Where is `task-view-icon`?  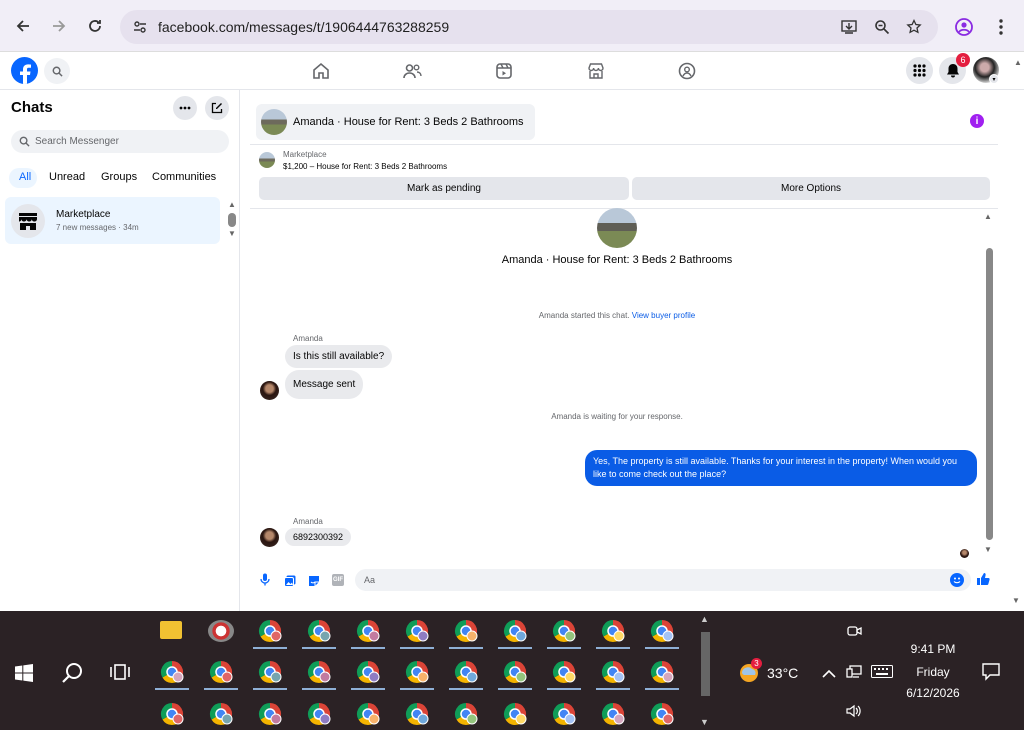 task-view-icon is located at coordinates (120, 674).